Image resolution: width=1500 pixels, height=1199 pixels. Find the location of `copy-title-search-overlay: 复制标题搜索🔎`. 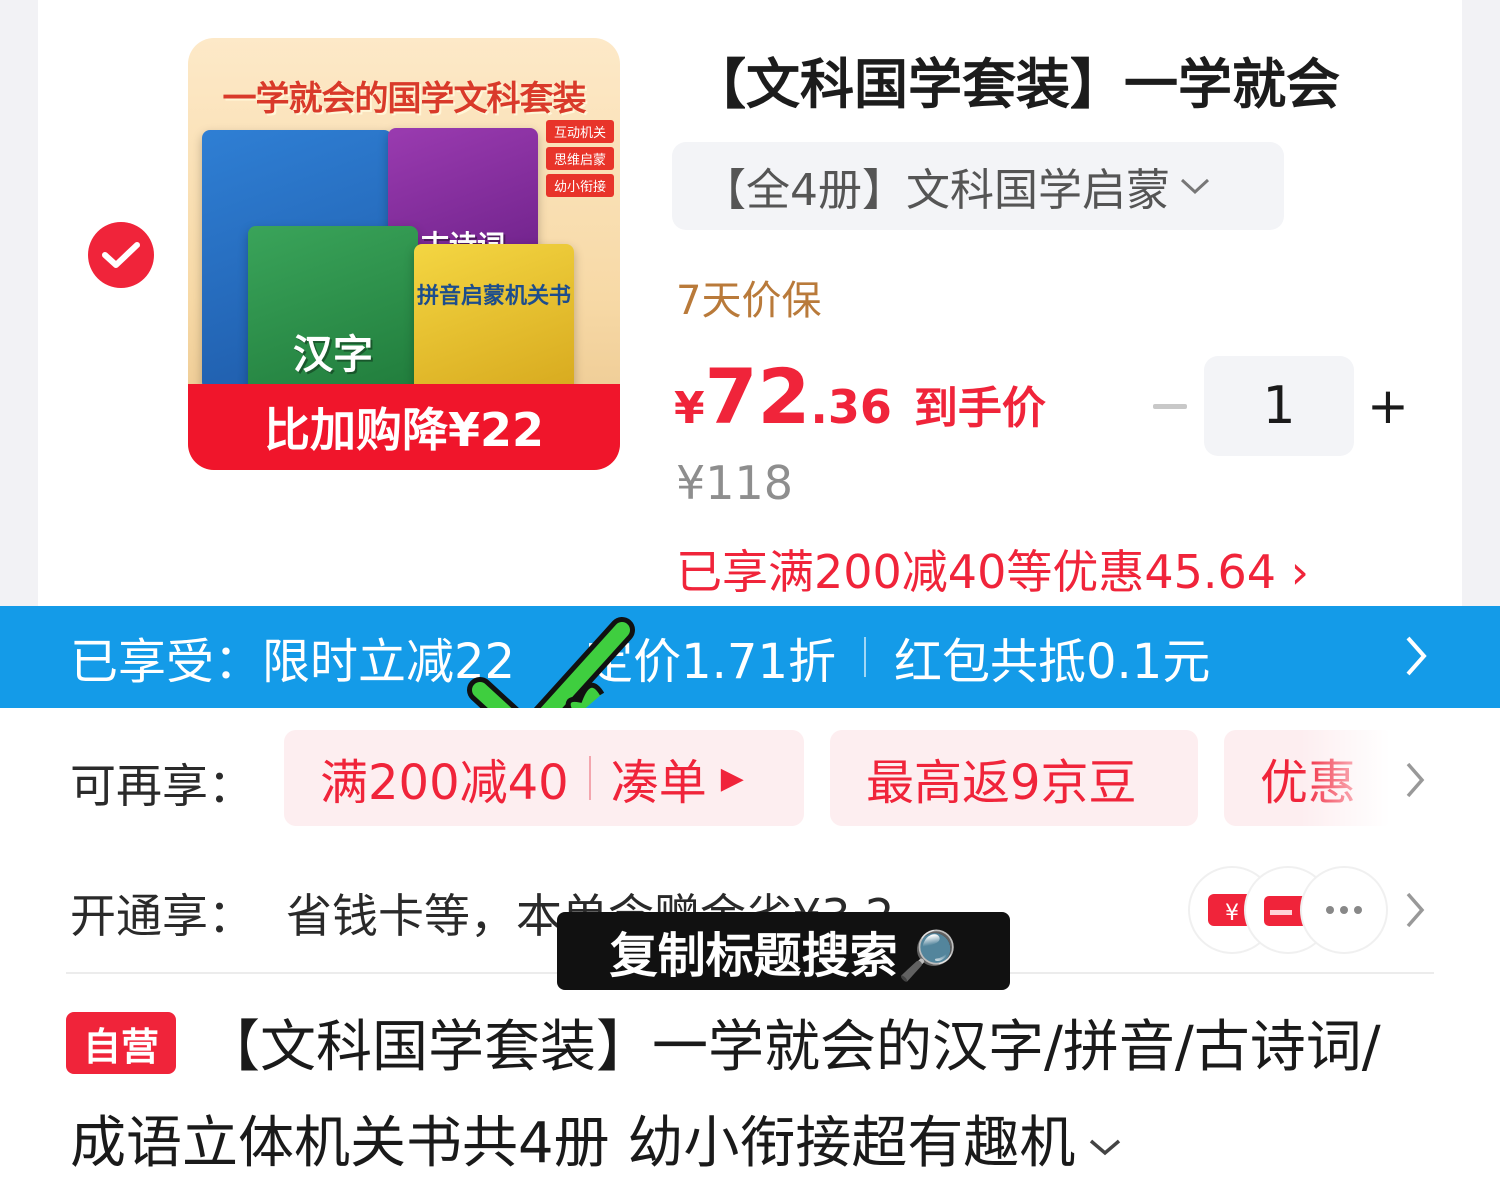

copy-title-search-overlay: 复制标题搜索🔎 is located at coordinates (783, 951).